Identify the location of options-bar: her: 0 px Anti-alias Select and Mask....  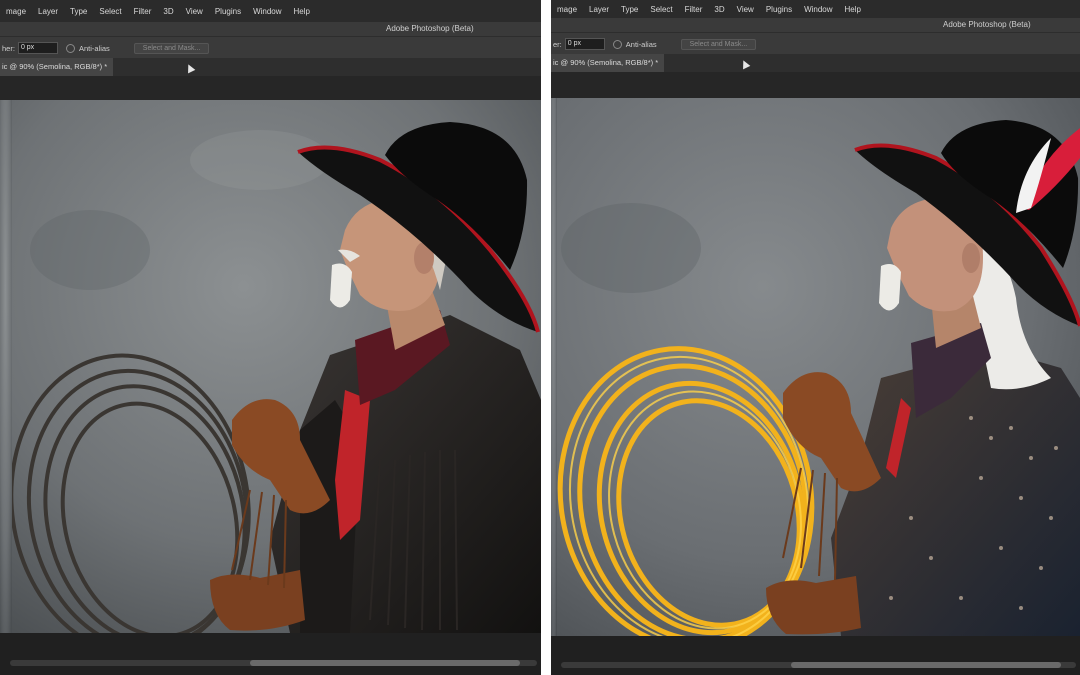
(270, 47).